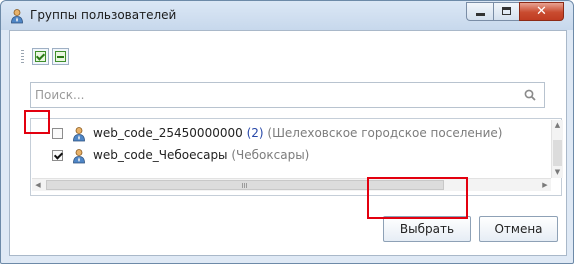  I want to click on button-highlight-frame, so click(417, 198).